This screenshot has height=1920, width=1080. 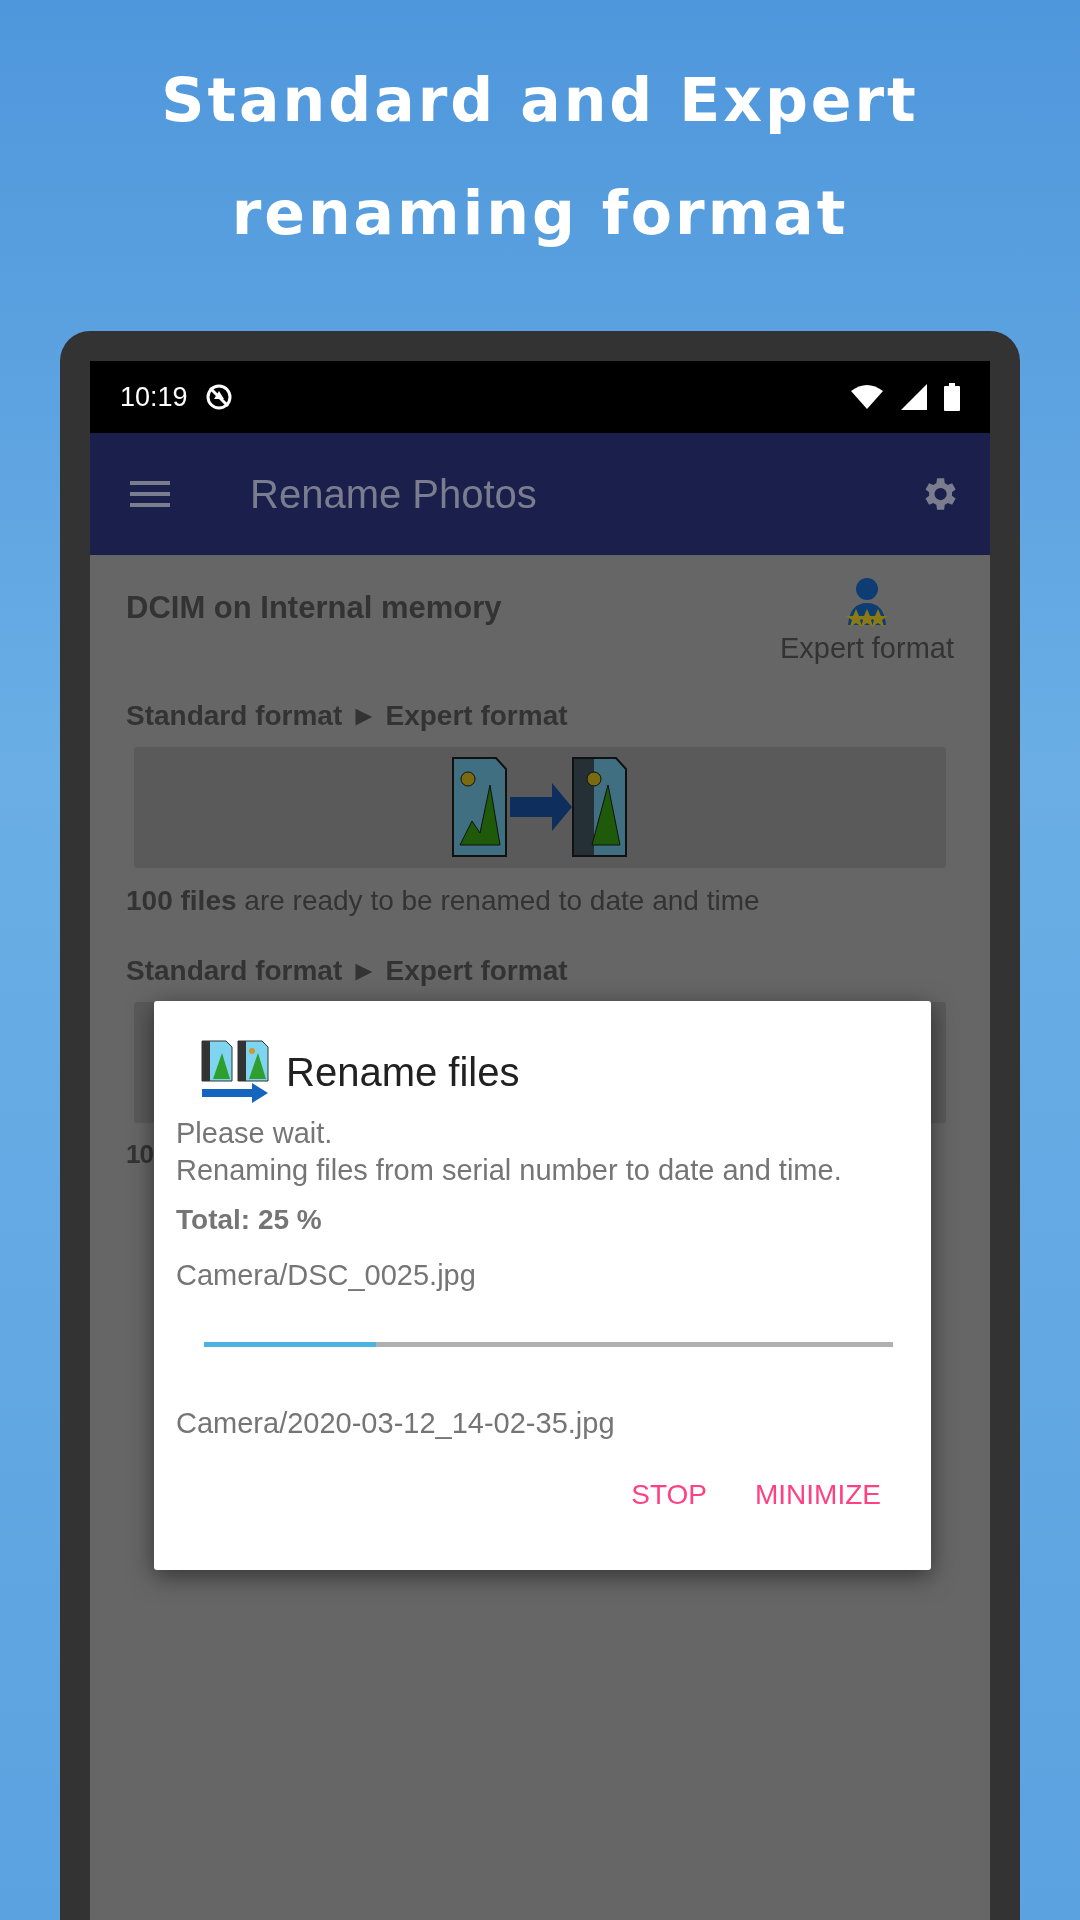 What do you see at coordinates (818, 1495) in the screenshot?
I see `minimize-button: MINIMIZE` at bounding box center [818, 1495].